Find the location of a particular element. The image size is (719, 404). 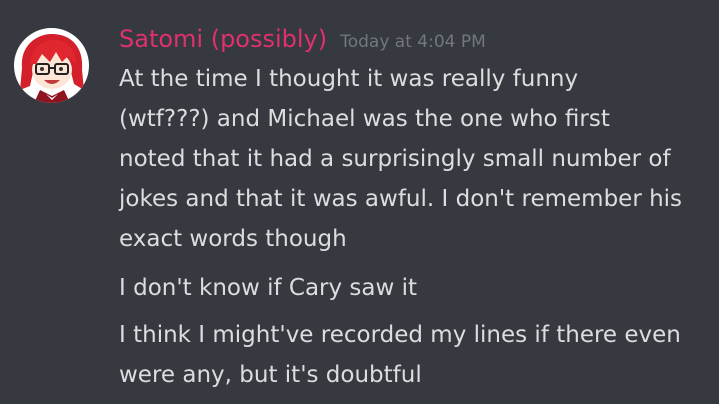

timestamp: Today at 4:04 PM is located at coordinates (413, 42).